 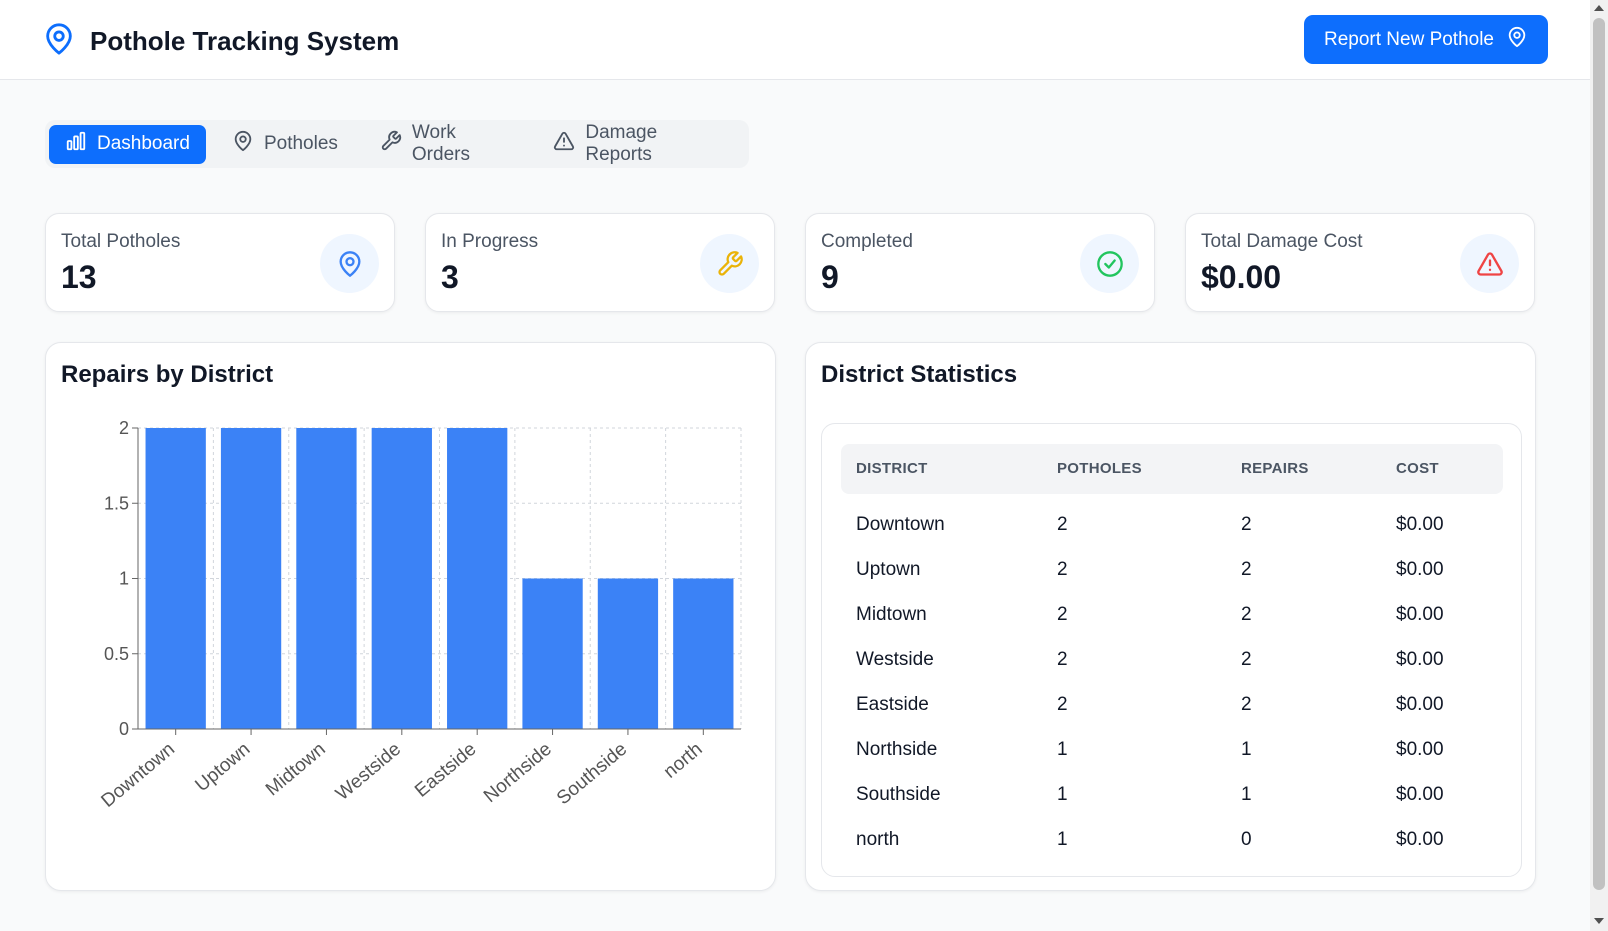 I want to click on stat-label: Total Damage Cost, so click(x=1282, y=241).